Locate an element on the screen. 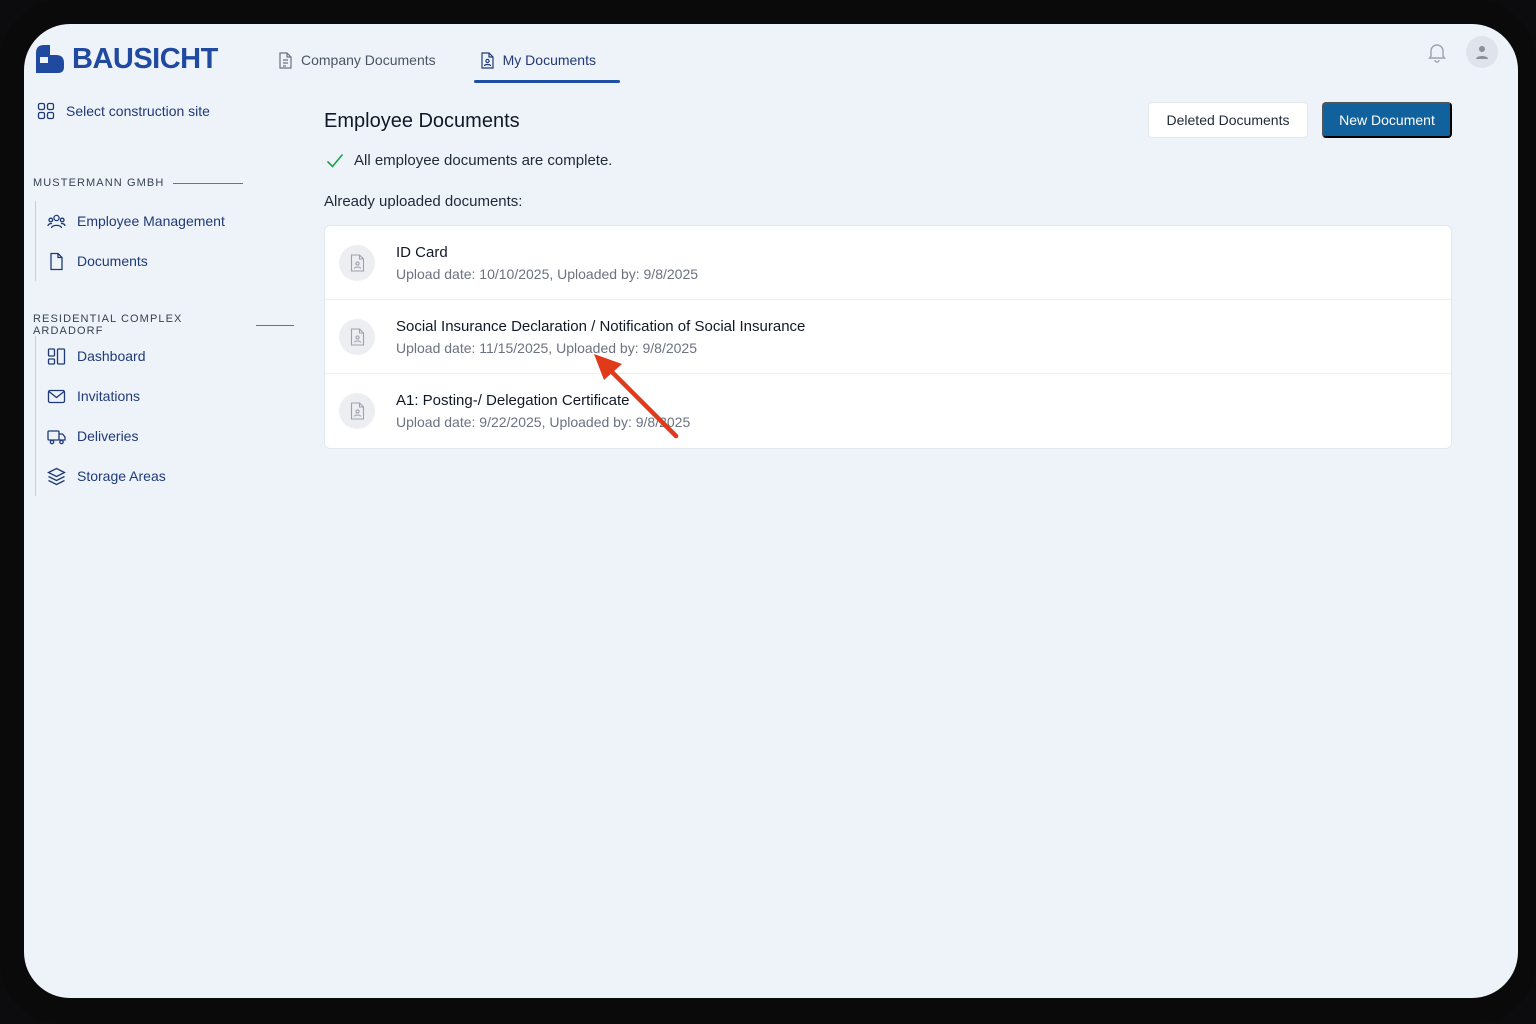 This screenshot has height=1024, width=1536. sidebar-item-invitations: Invitations is located at coordinates (101, 396).